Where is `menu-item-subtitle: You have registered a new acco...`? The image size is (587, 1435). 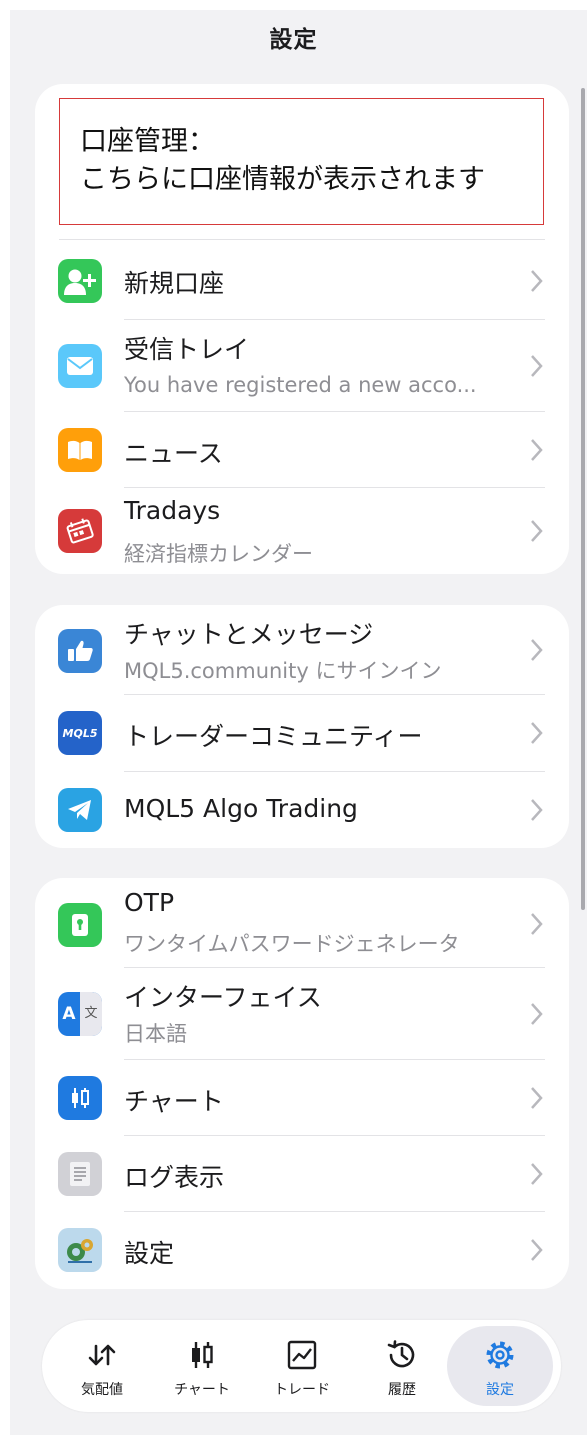 menu-item-subtitle: You have registered a new acco... is located at coordinates (300, 385).